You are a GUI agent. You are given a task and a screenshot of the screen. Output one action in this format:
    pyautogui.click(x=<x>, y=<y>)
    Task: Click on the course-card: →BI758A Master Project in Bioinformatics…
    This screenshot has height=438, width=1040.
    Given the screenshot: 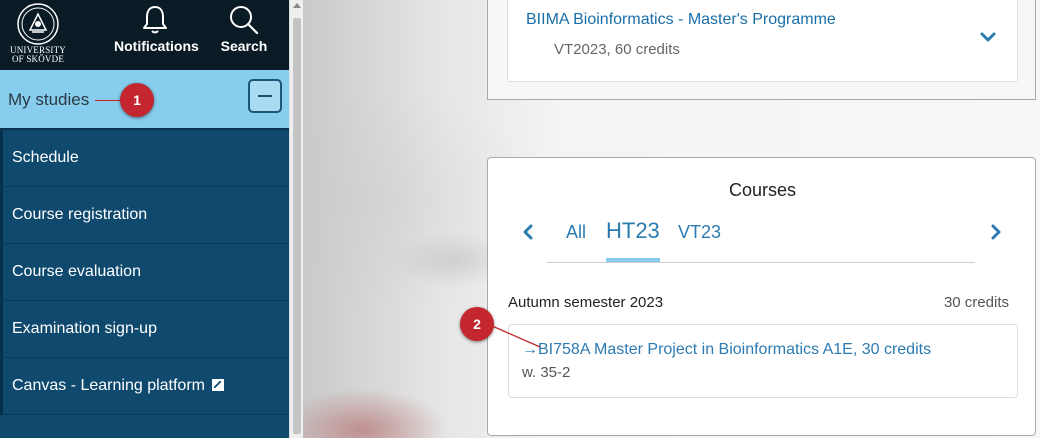 What is the action you would take?
    pyautogui.click(x=763, y=361)
    